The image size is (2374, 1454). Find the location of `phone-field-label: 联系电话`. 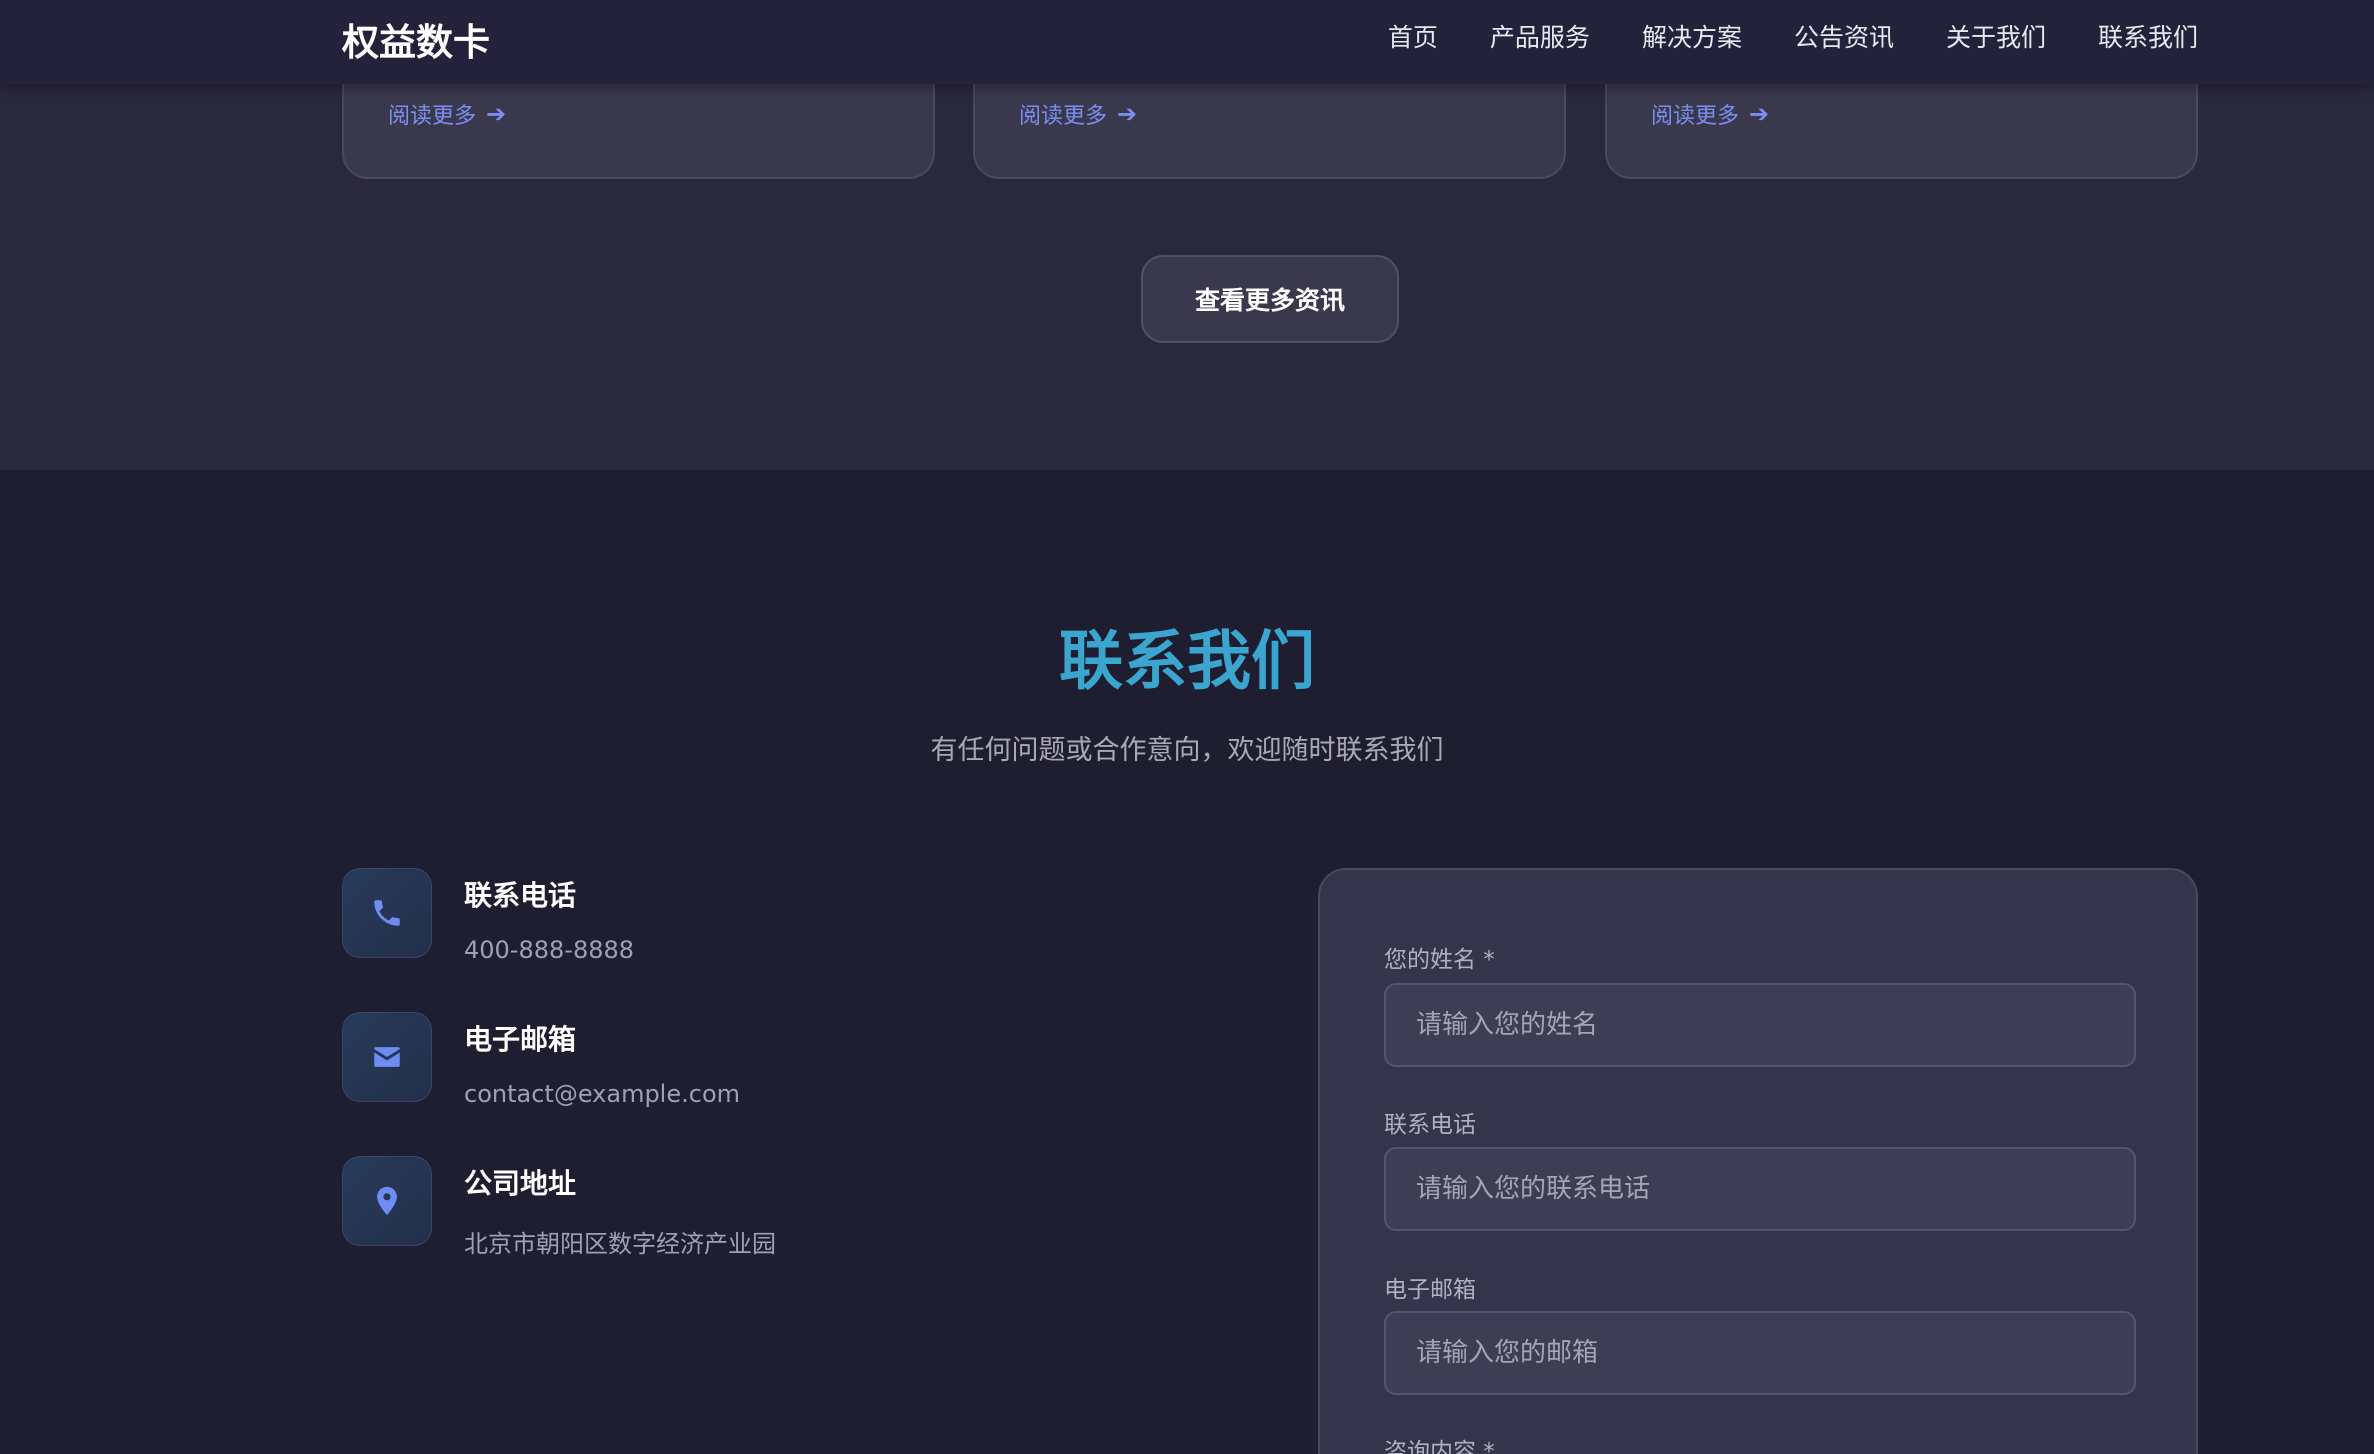

phone-field-label: 联系电话 is located at coordinates (1430, 1125).